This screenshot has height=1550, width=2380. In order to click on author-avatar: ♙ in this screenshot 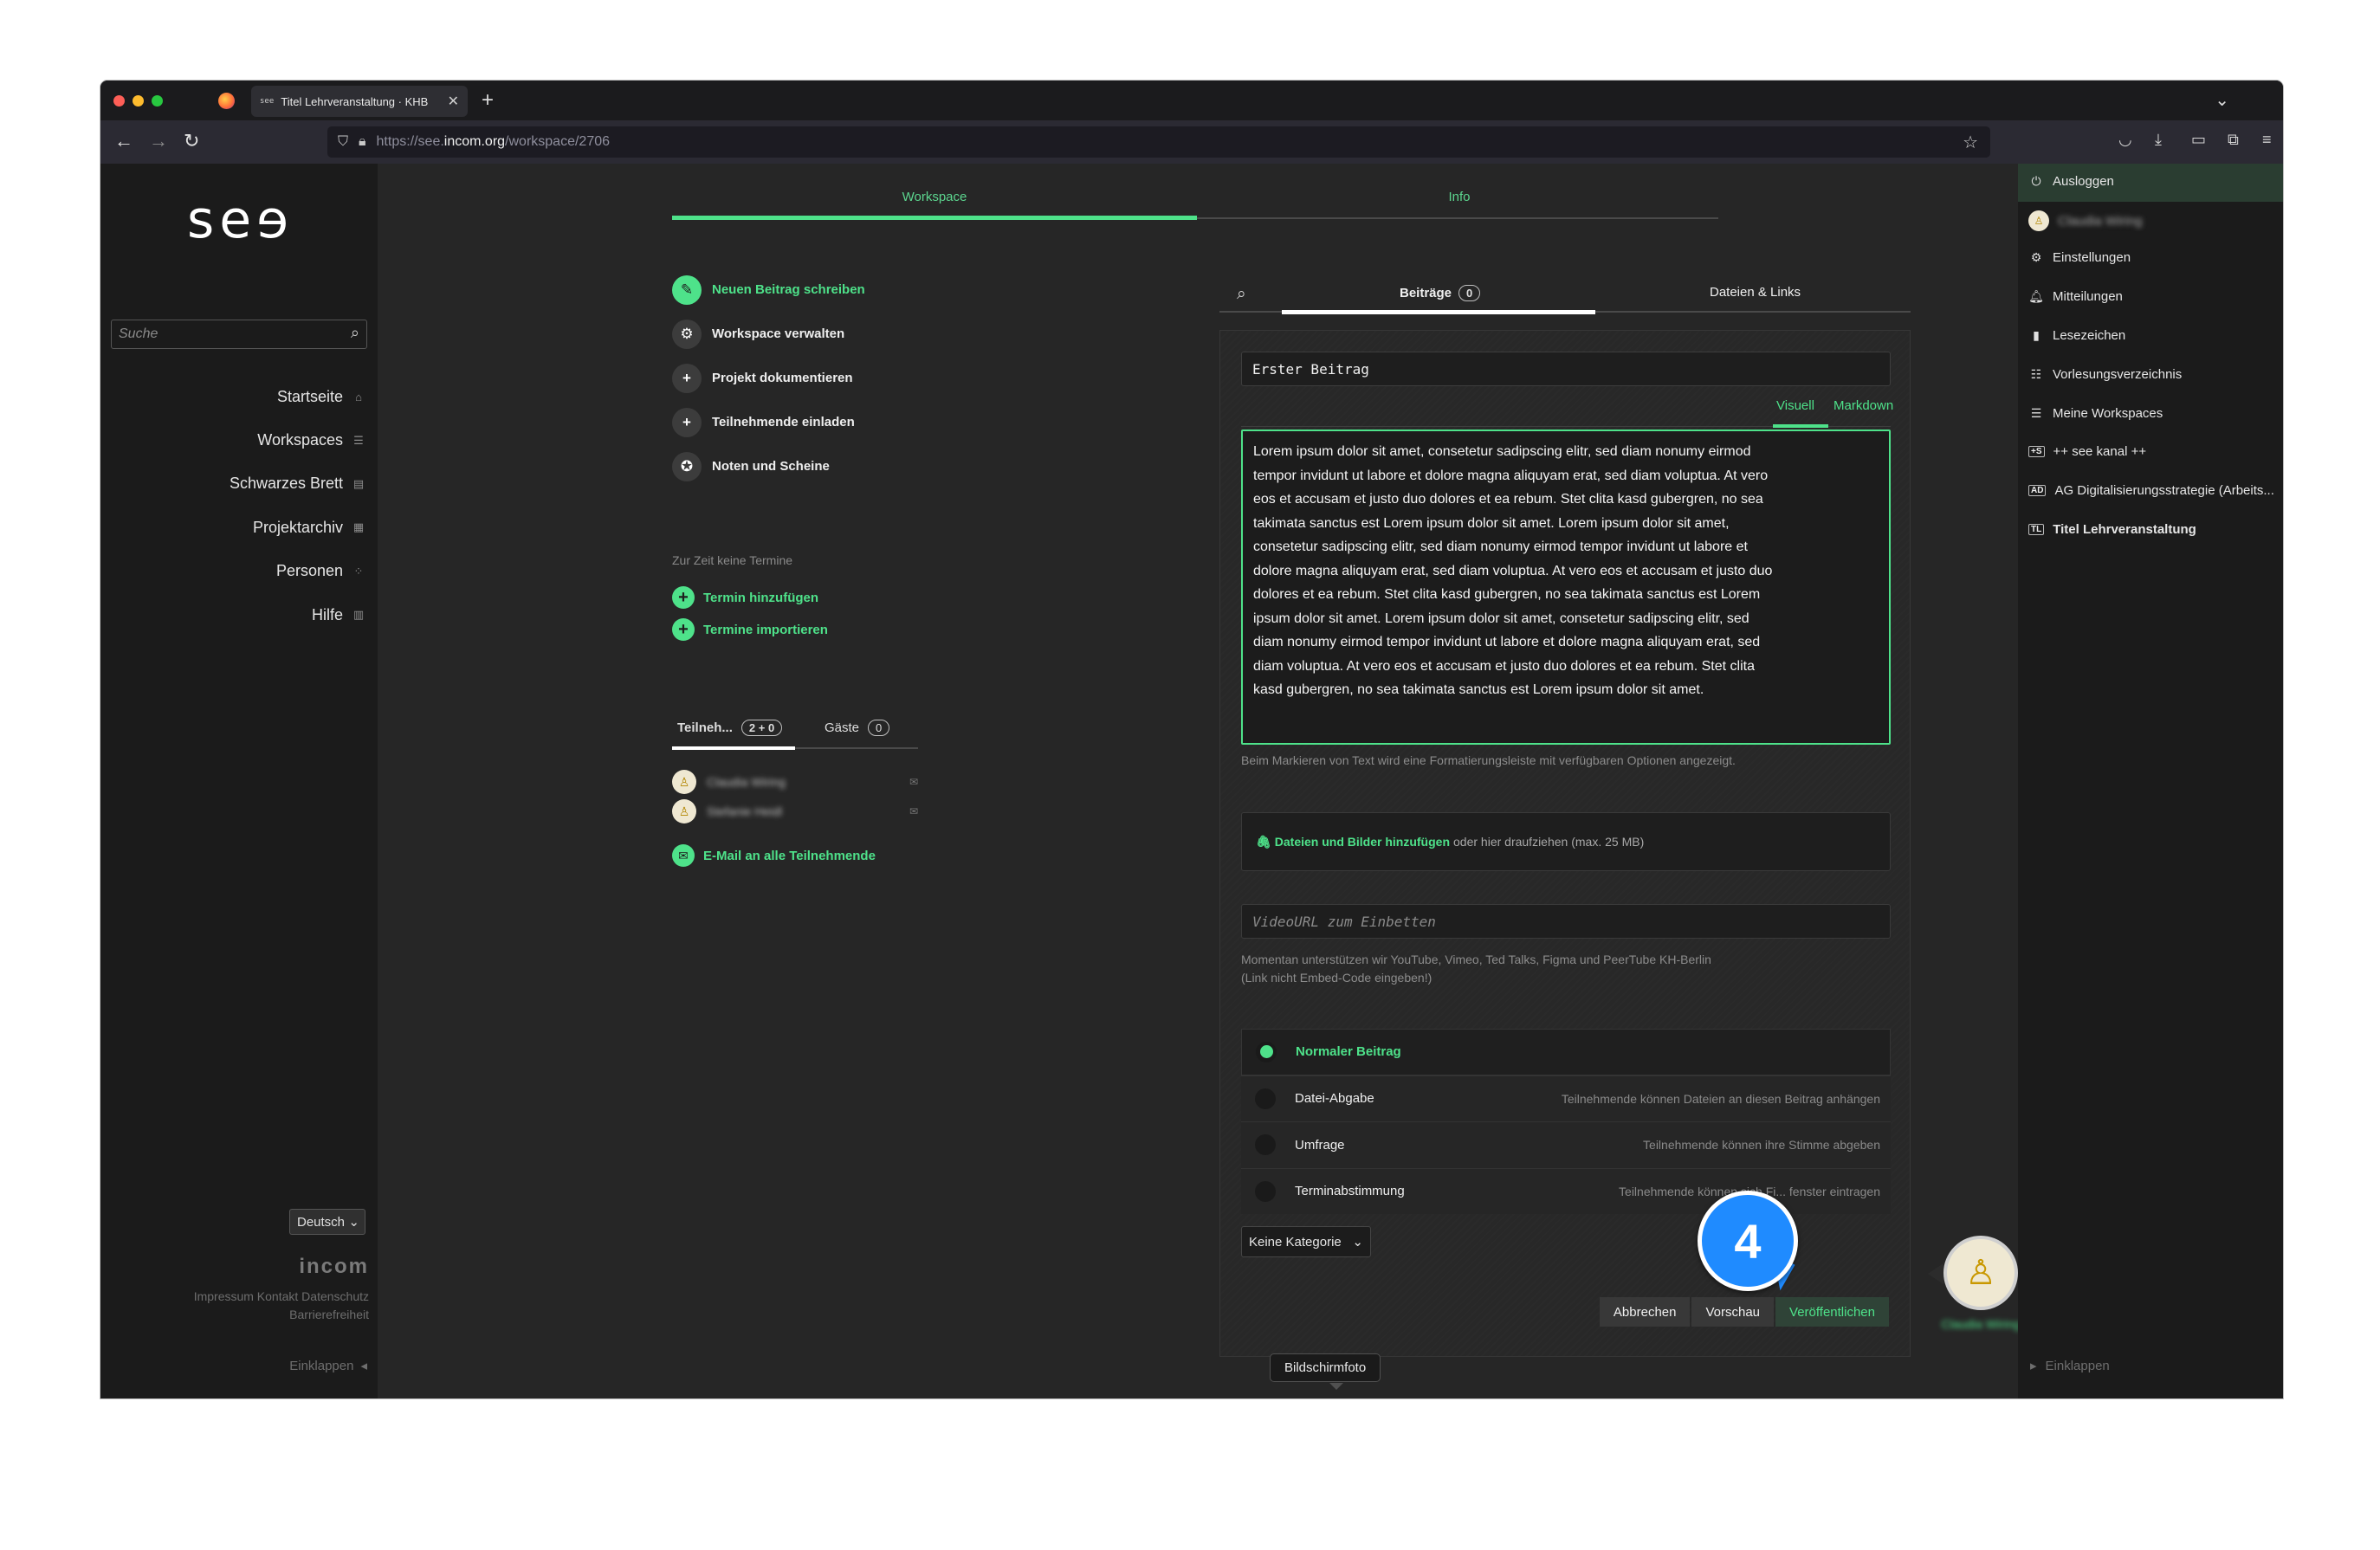, I will do `click(1980, 1273)`.